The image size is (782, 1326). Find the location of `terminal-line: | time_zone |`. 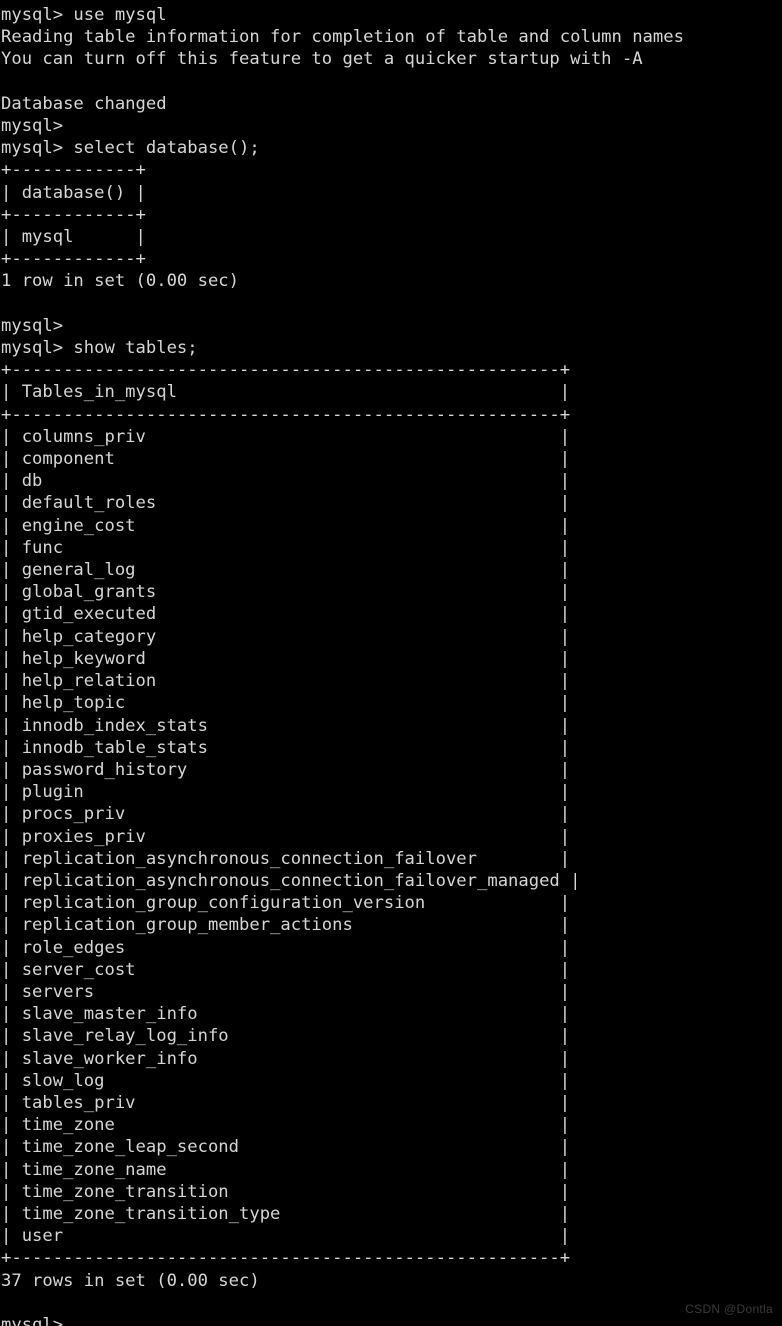

terminal-line: | time_zone | is located at coordinates (286, 1125).